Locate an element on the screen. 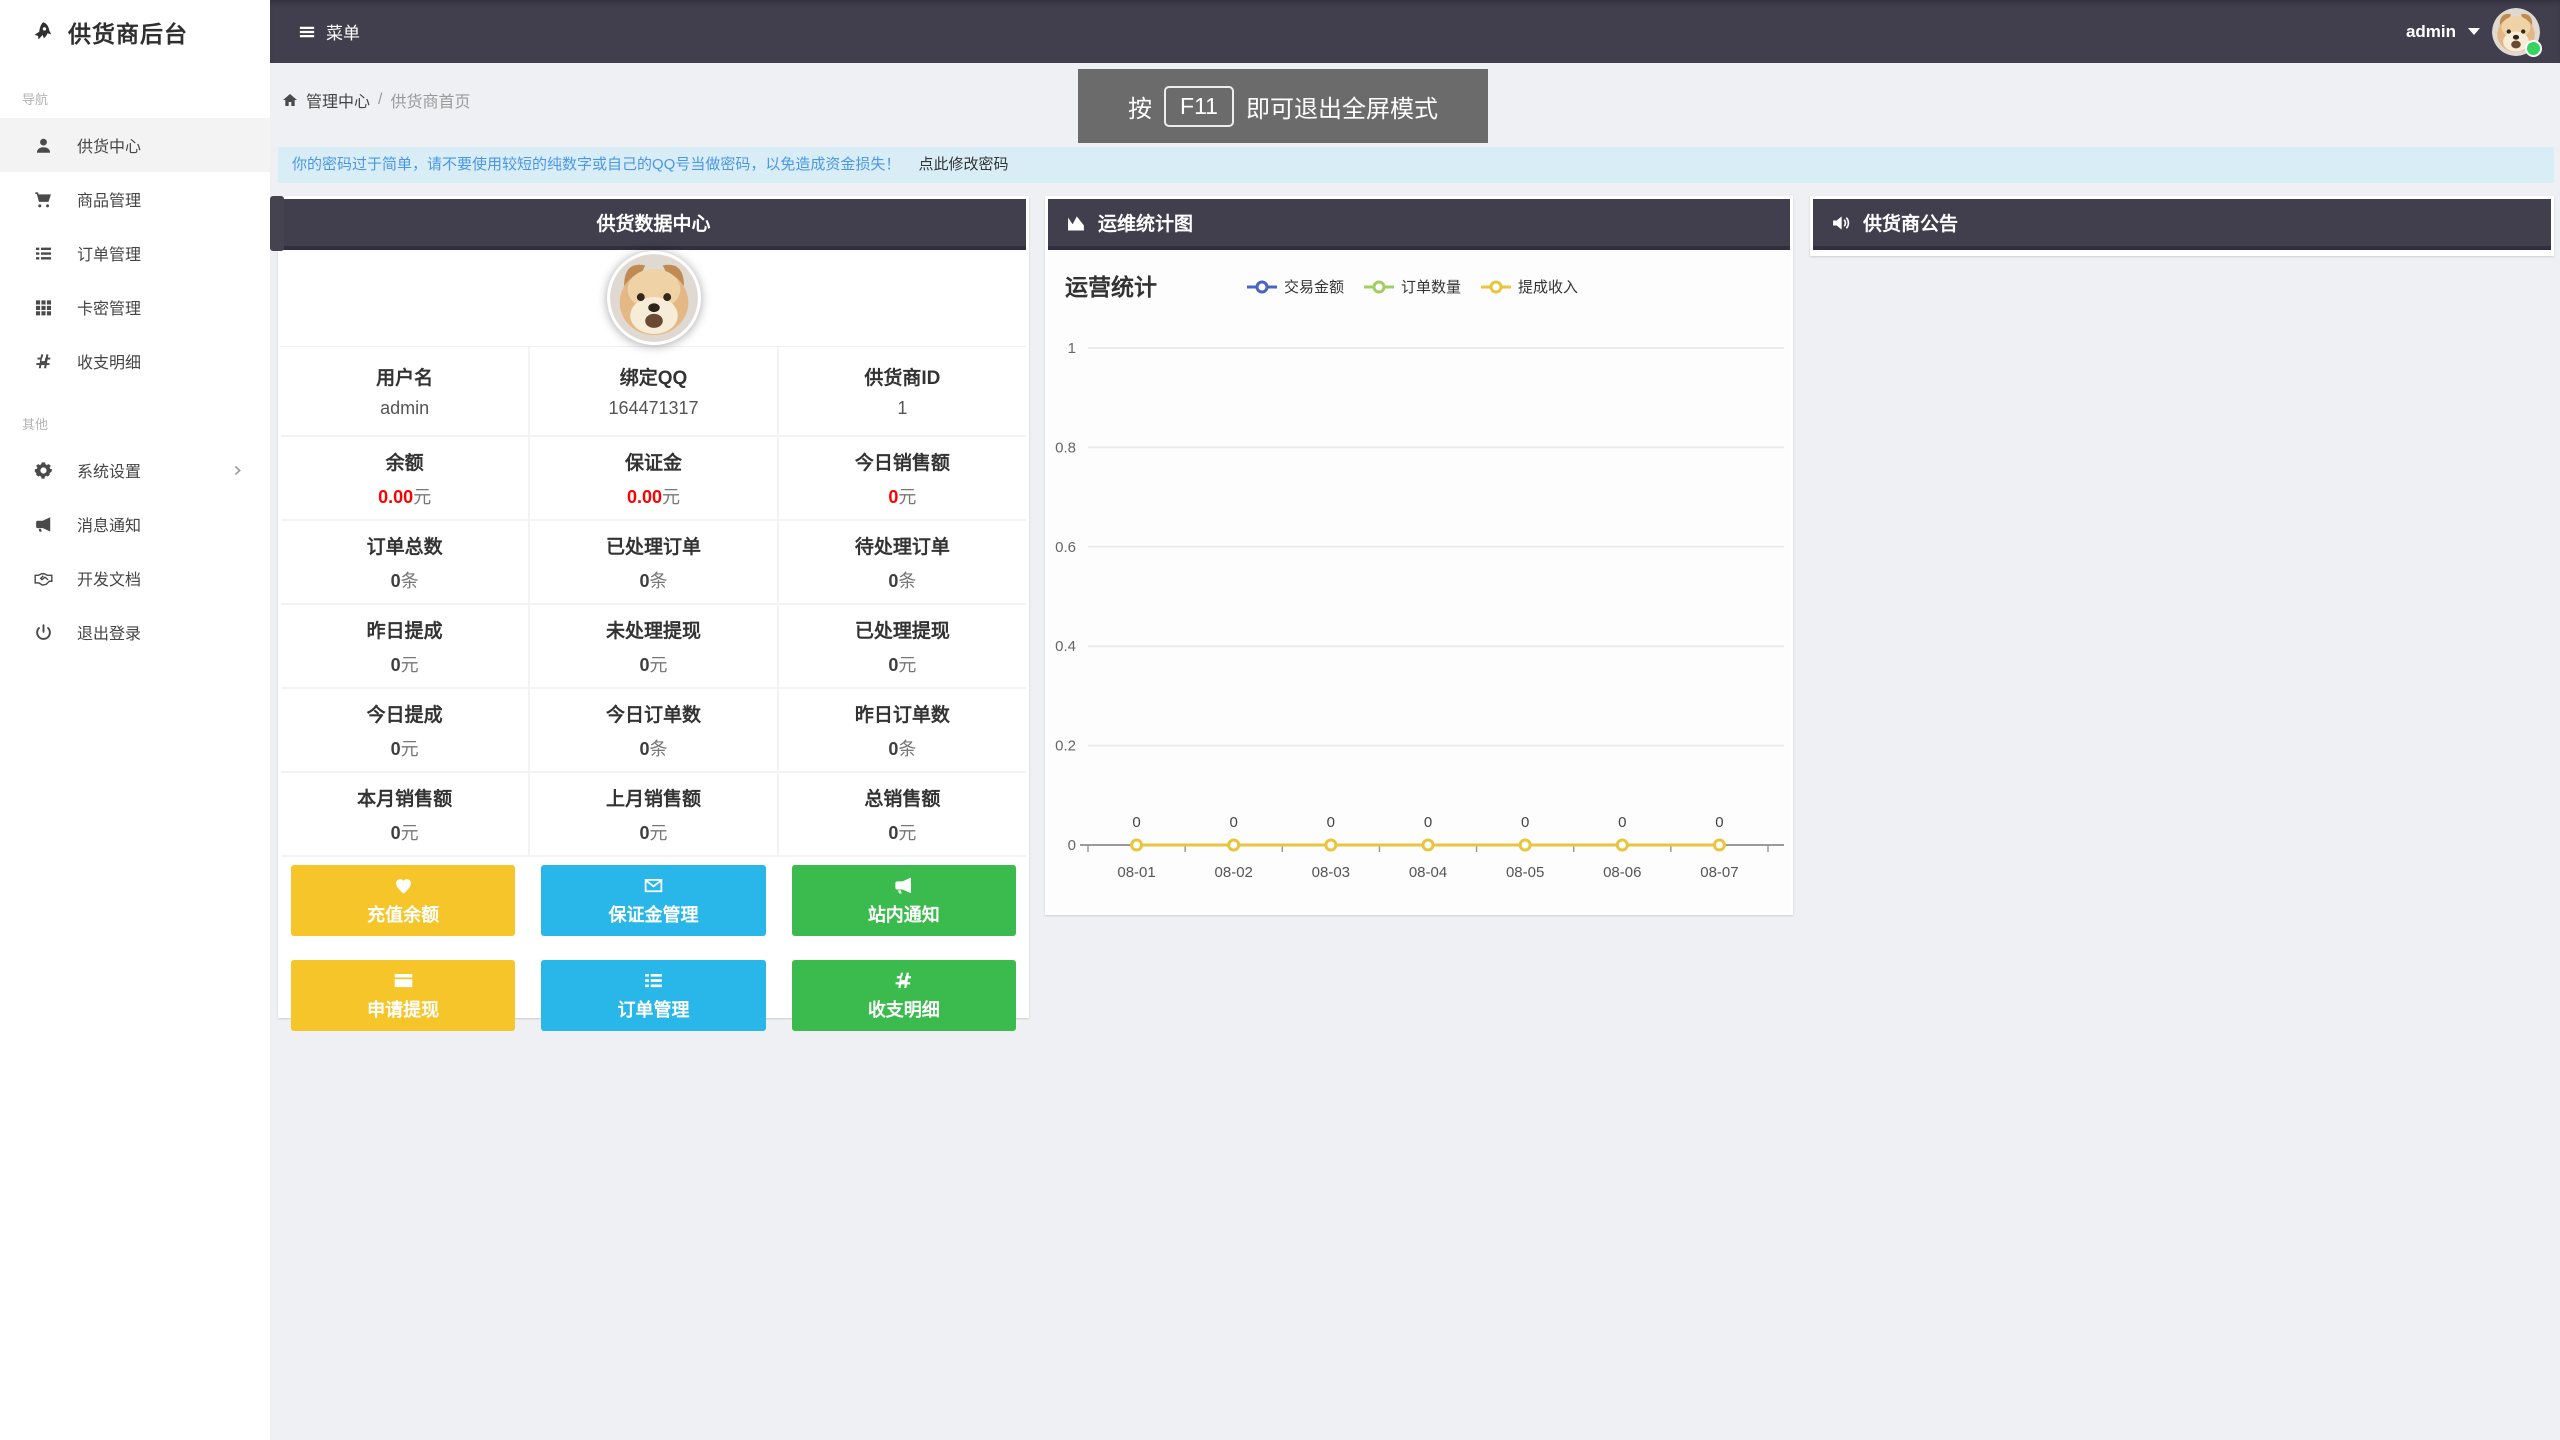  income-expense-detail-button: 收支明细 is located at coordinates (903, 995).